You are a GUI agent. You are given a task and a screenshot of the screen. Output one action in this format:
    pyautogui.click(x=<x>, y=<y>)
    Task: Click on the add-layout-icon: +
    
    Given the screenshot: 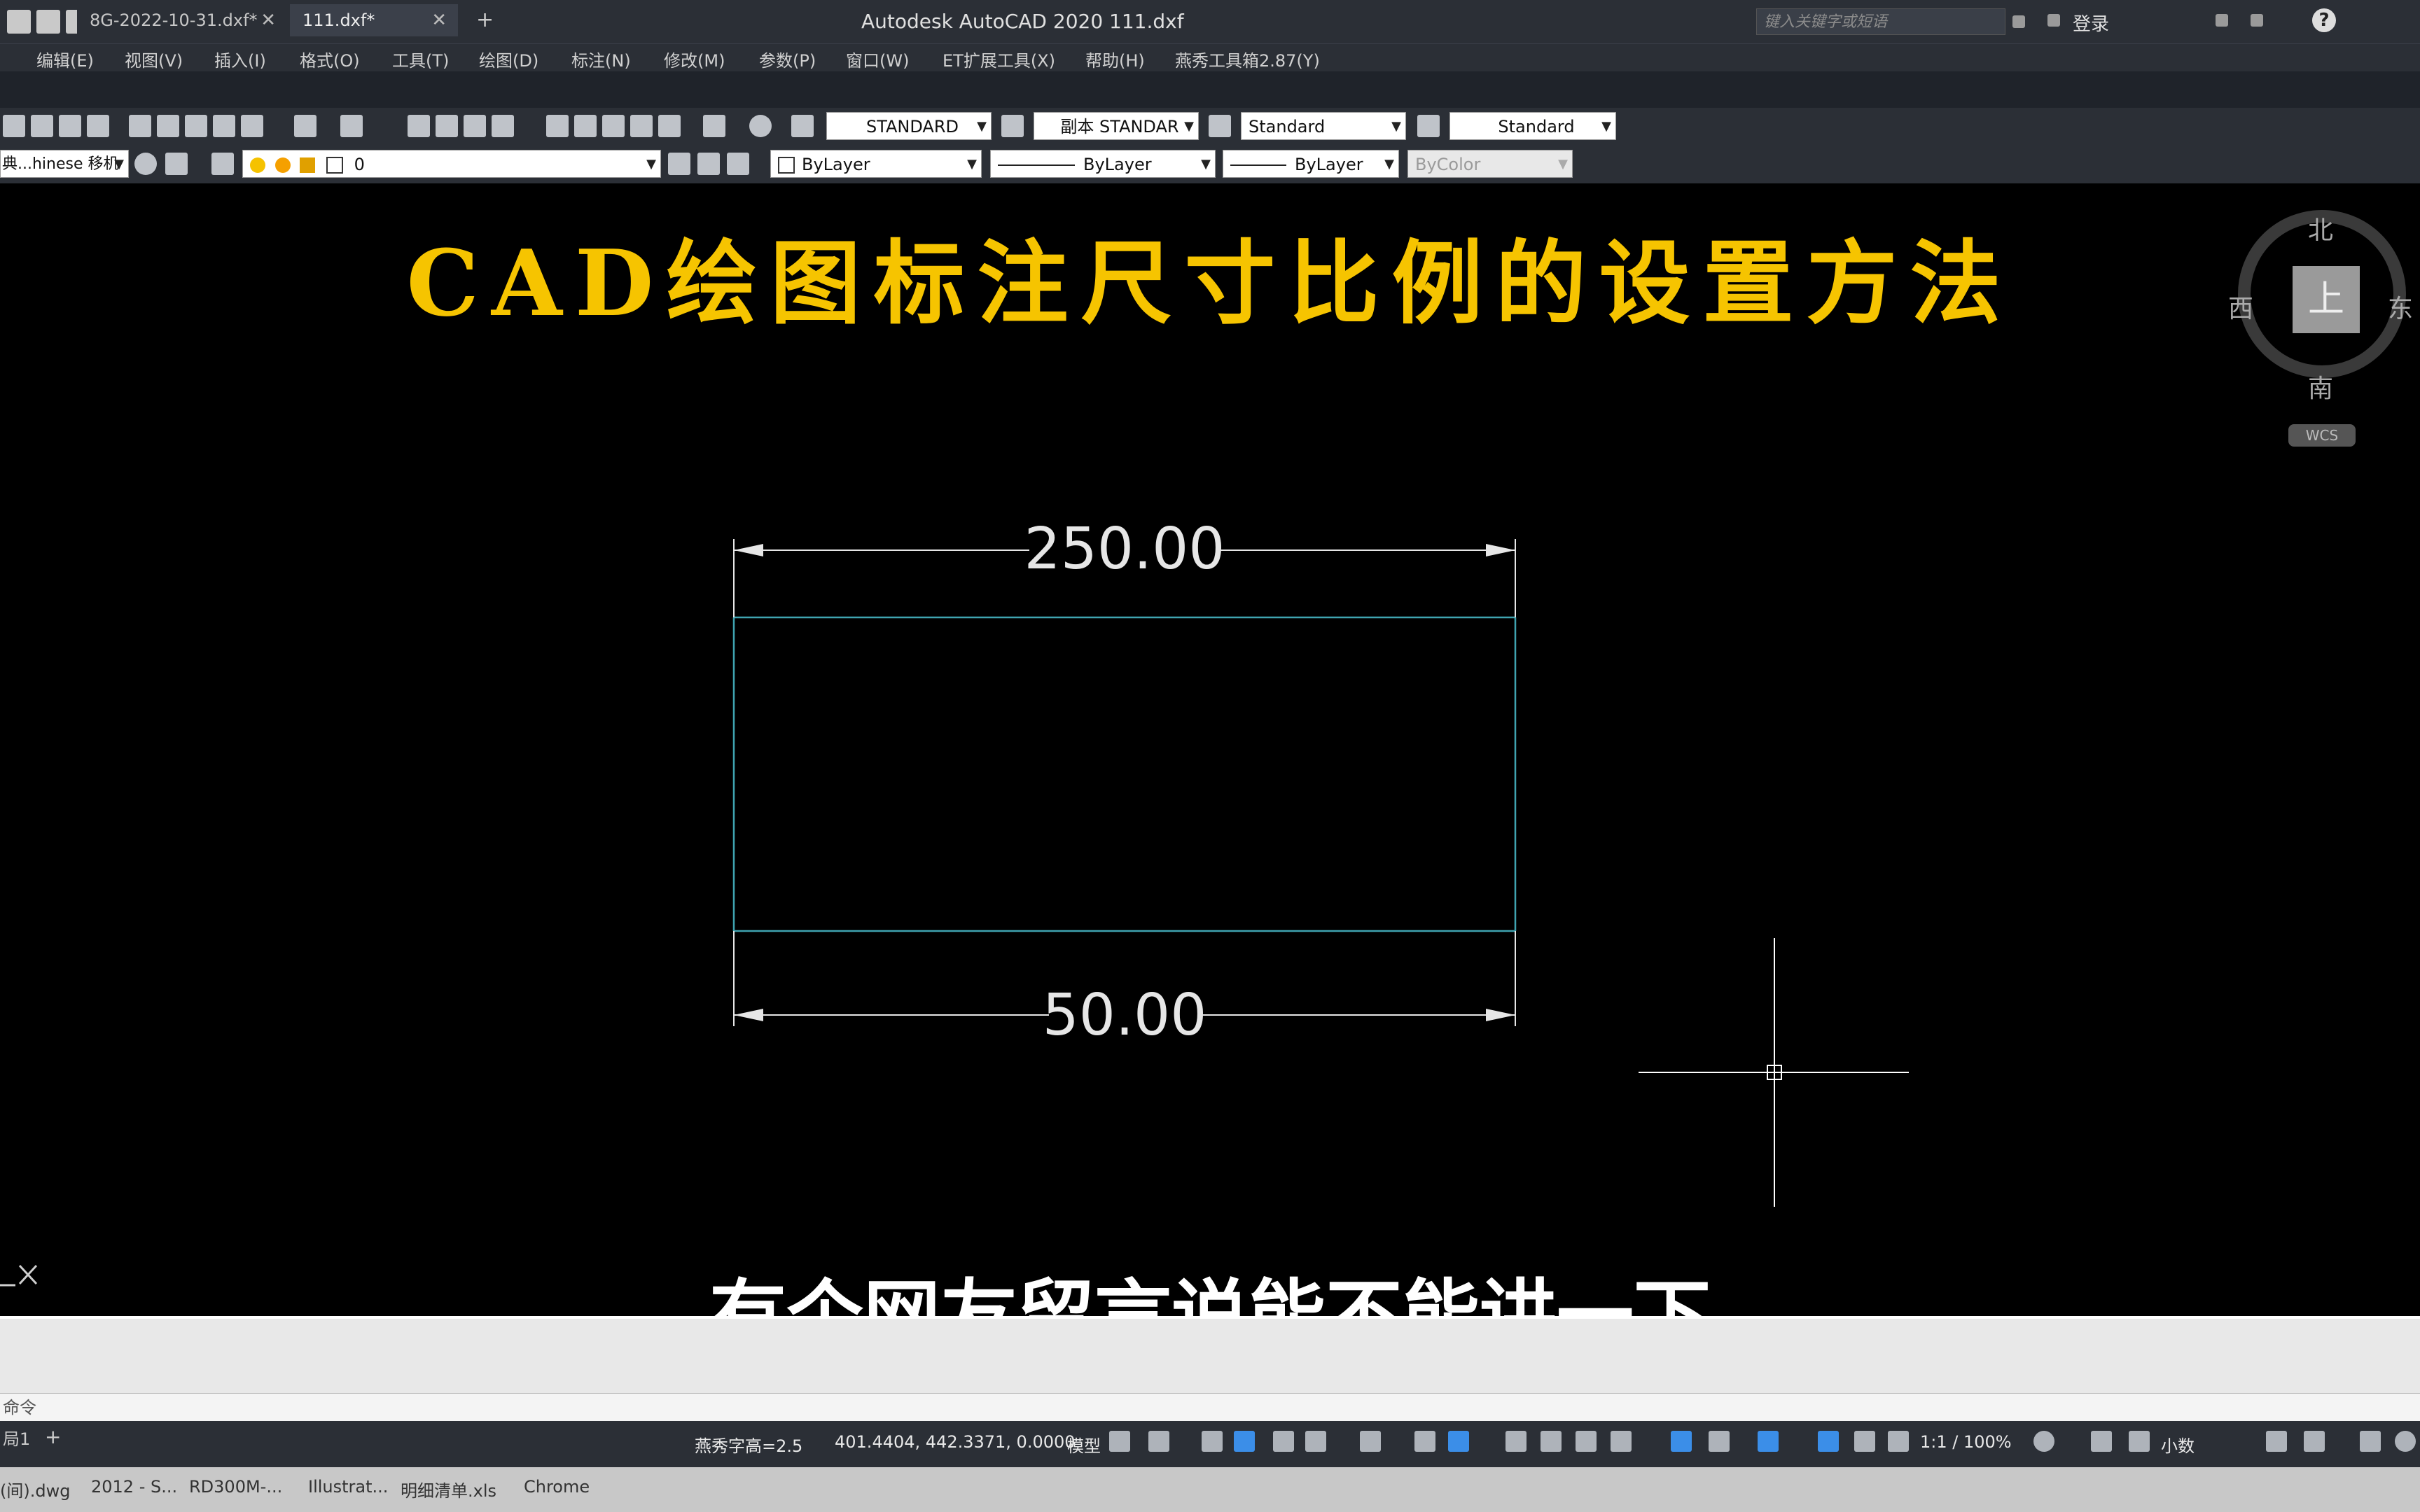 What is the action you would take?
    pyautogui.click(x=53, y=1436)
    